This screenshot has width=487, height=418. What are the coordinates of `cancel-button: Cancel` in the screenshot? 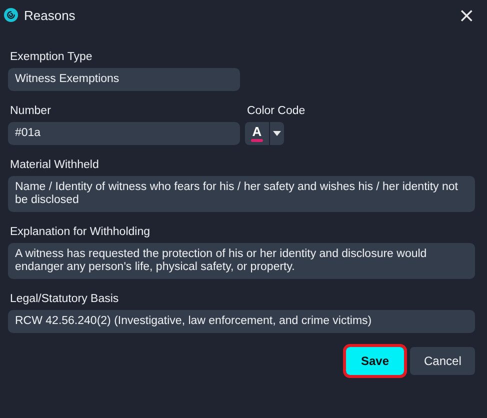 It's located at (442, 361).